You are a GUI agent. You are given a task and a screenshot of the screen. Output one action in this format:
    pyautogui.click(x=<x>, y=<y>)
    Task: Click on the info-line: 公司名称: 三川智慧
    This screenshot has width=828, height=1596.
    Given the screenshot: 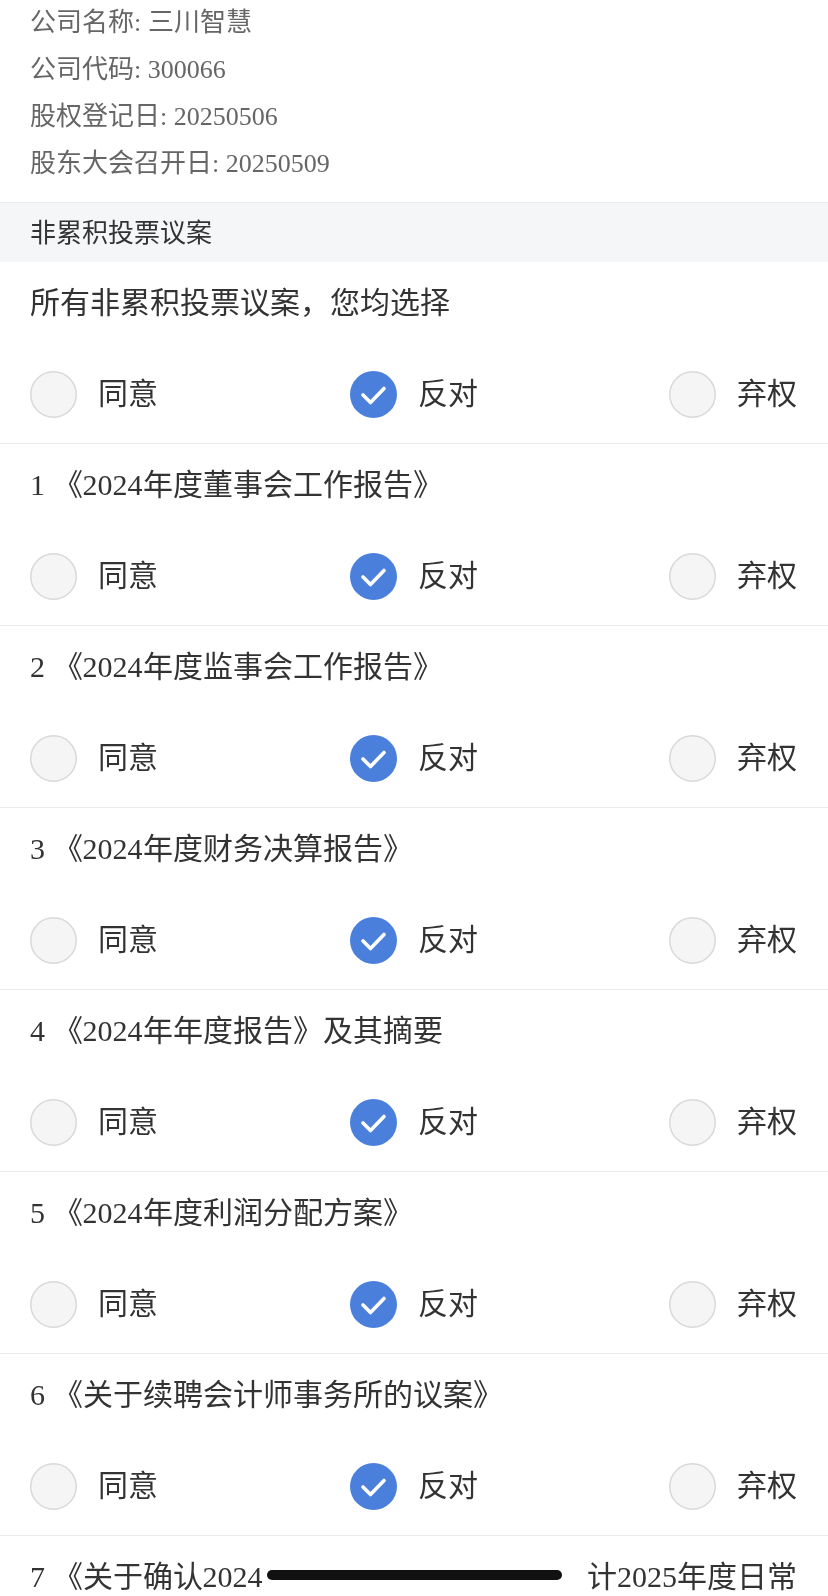 What is the action you would take?
    pyautogui.click(x=141, y=23)
    